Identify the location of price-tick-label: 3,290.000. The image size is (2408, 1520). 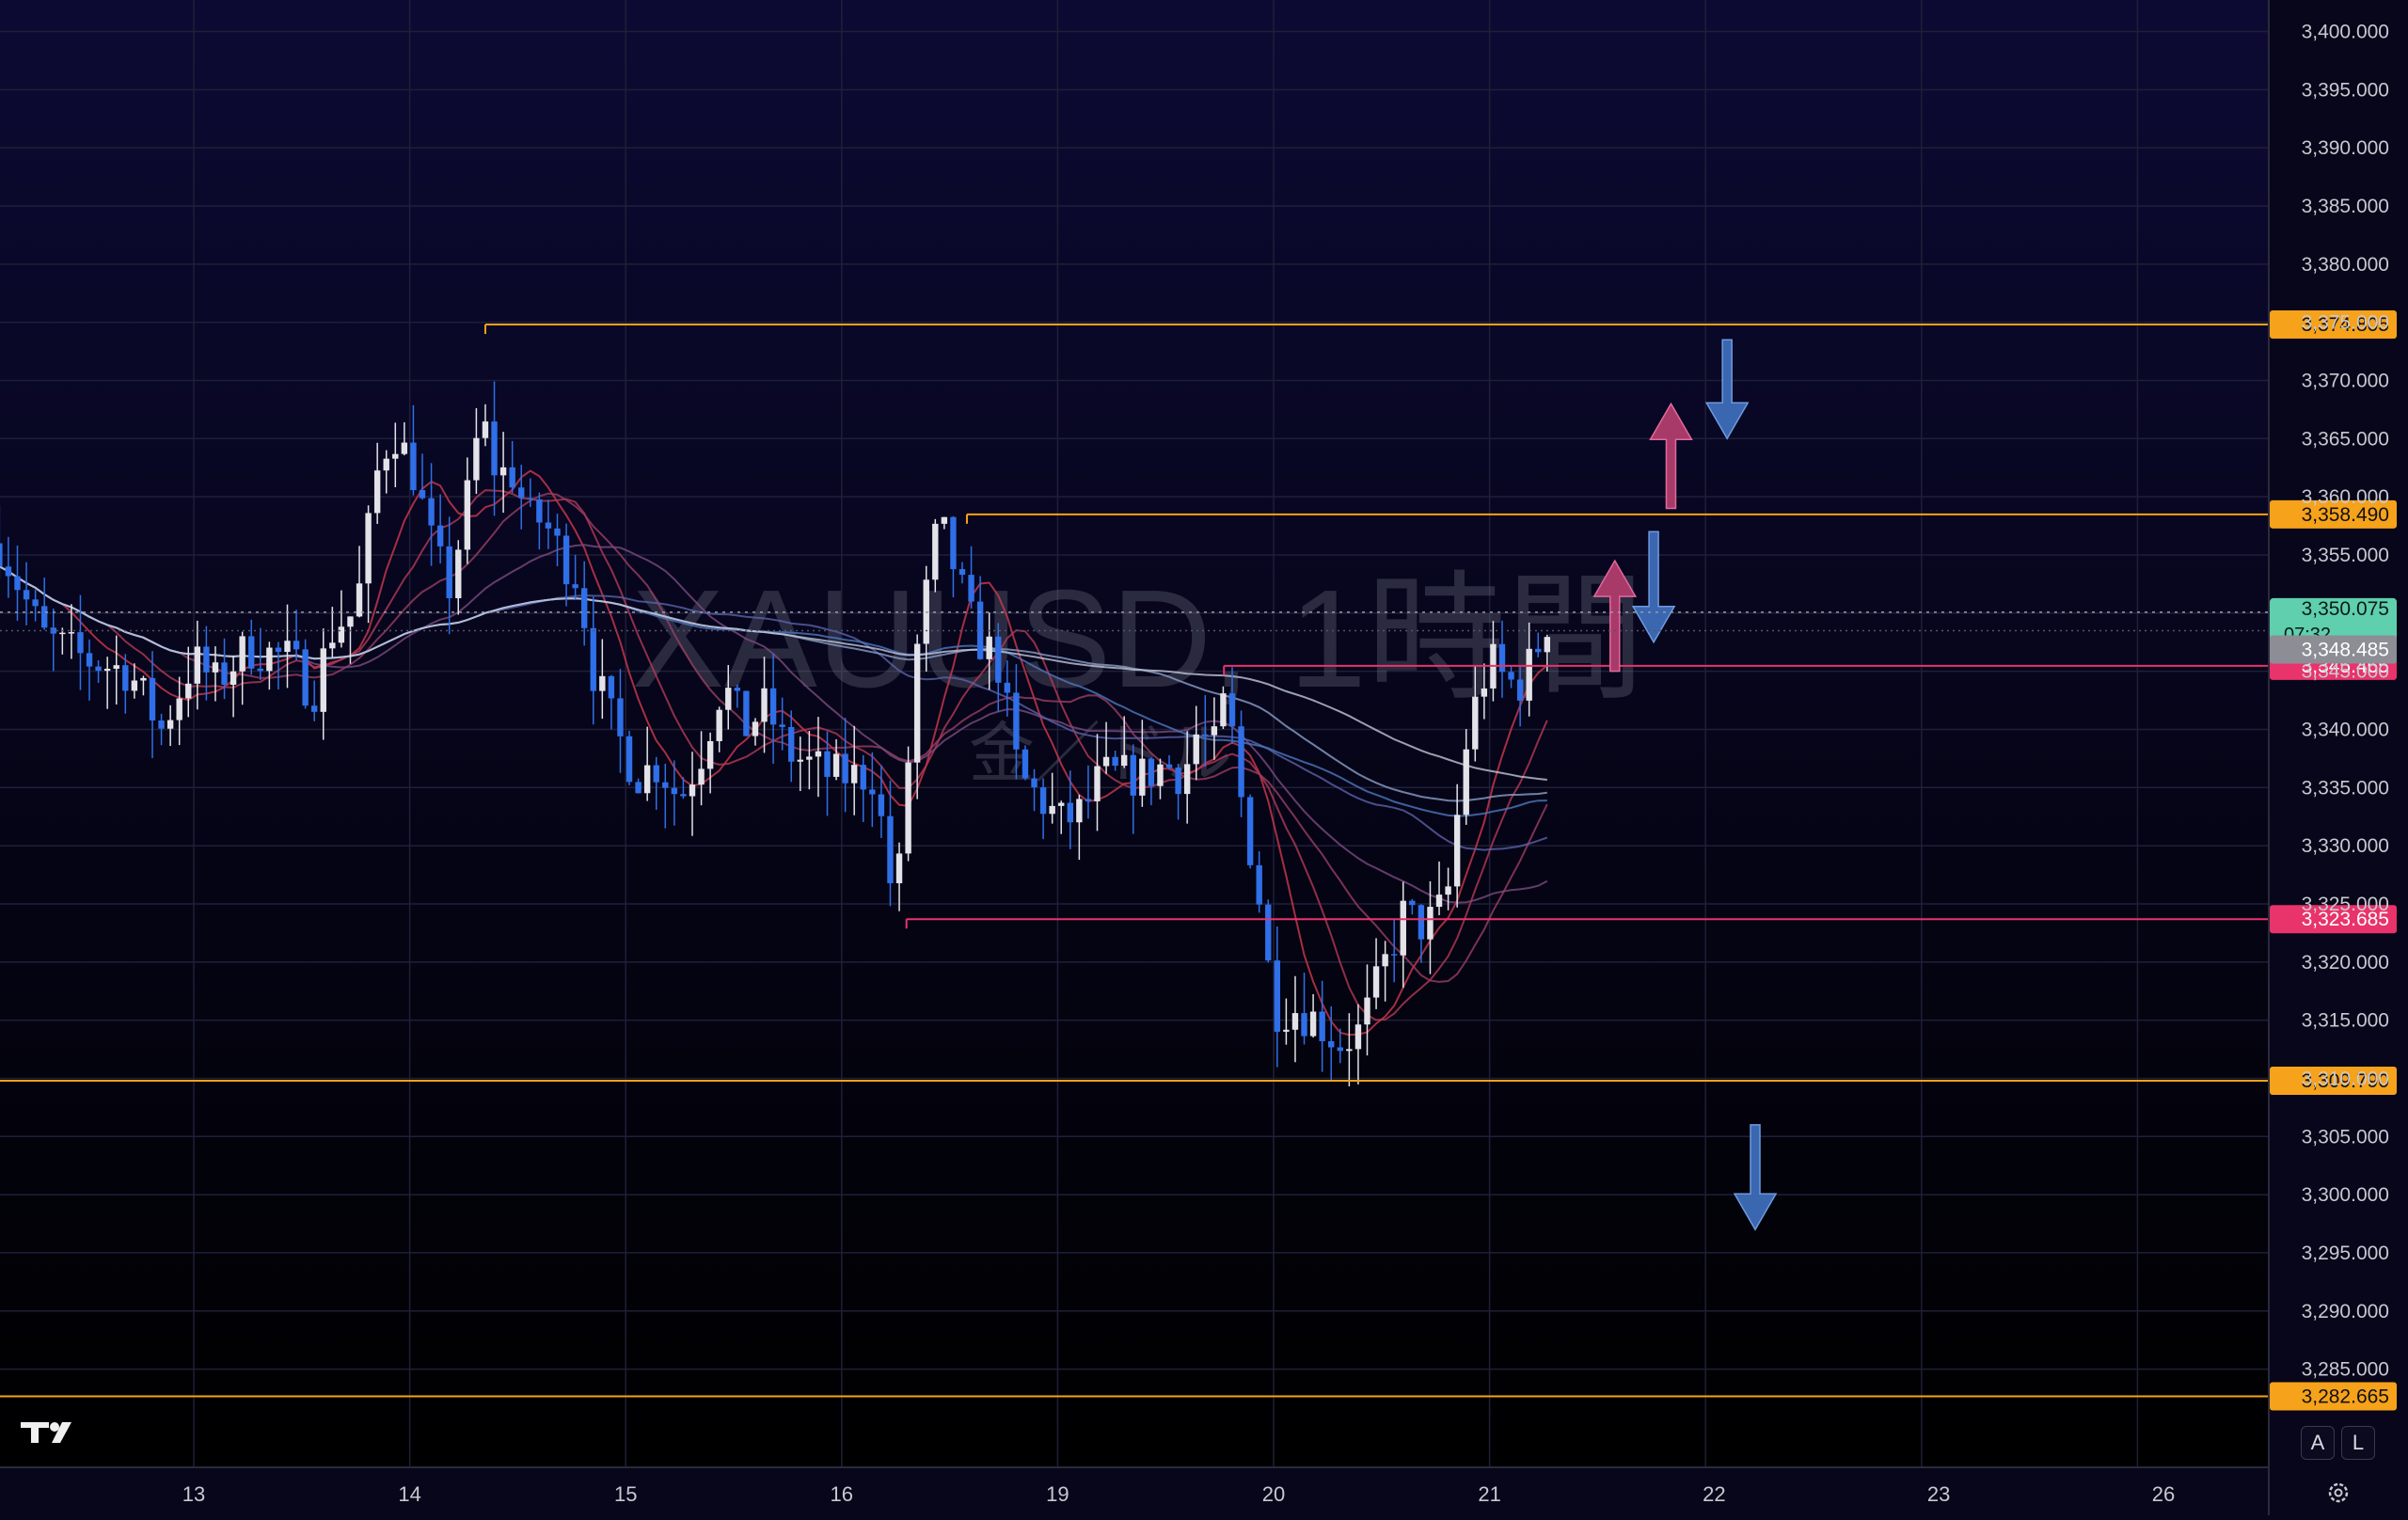
(2345, 1311).